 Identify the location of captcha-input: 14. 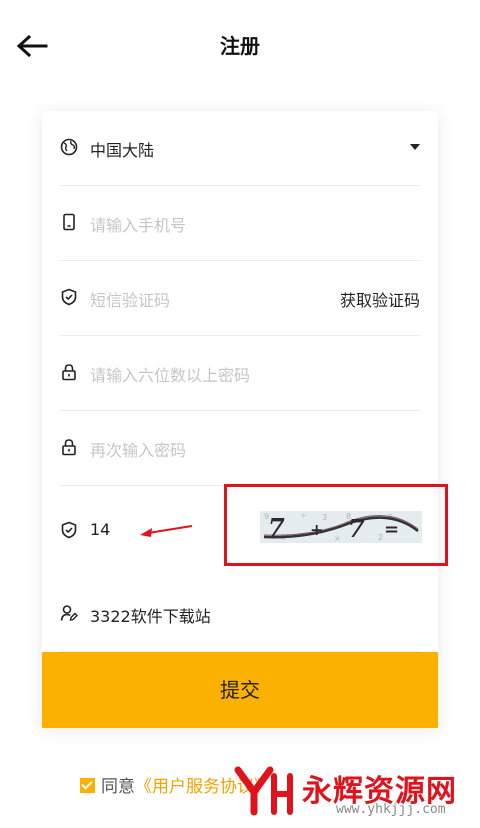
(100, 529).